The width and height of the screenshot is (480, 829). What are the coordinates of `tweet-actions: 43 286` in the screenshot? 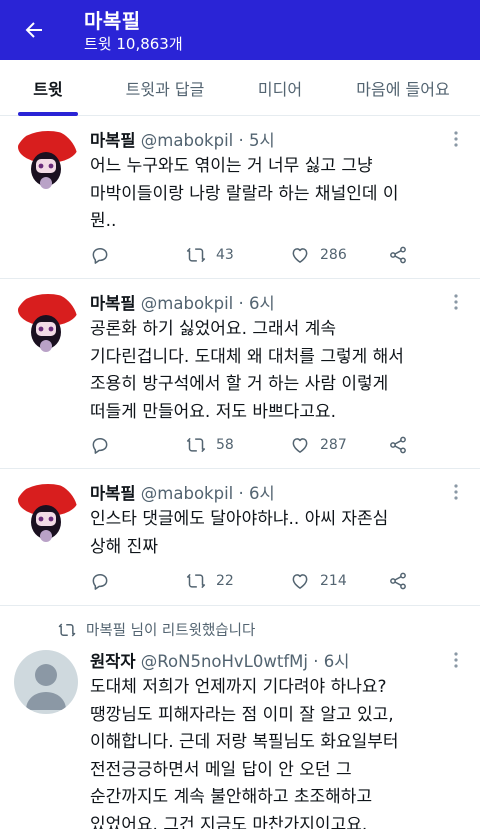 It's located at (255, 255).